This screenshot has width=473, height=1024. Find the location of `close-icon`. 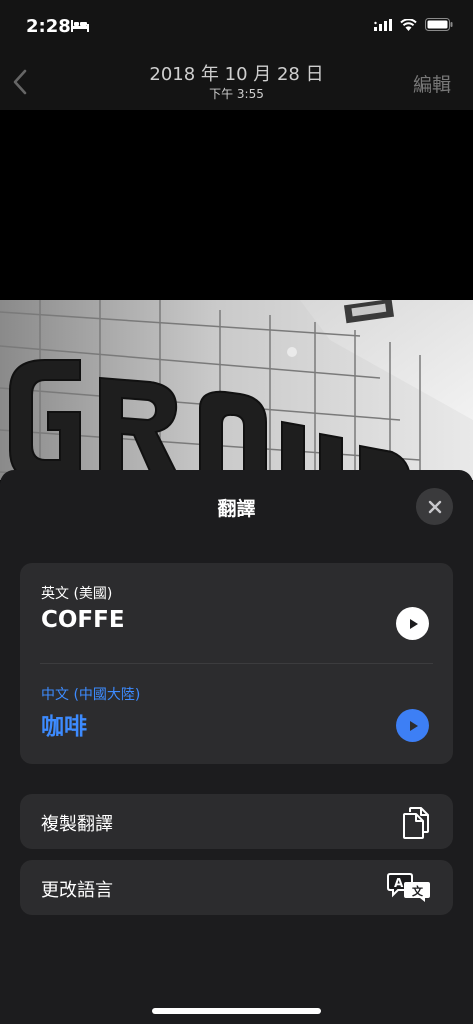

close-icon is located at coordinates (434, 506).